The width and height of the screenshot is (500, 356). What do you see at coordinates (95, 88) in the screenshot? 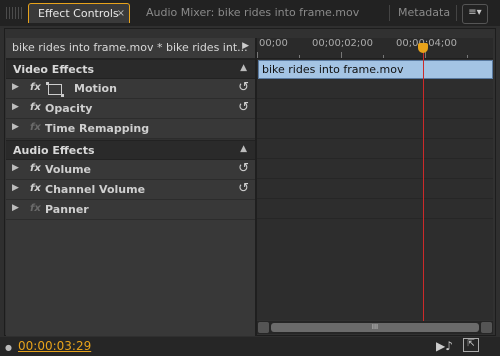
I see `effect-label: Motion` at bounding box center [95, 88].